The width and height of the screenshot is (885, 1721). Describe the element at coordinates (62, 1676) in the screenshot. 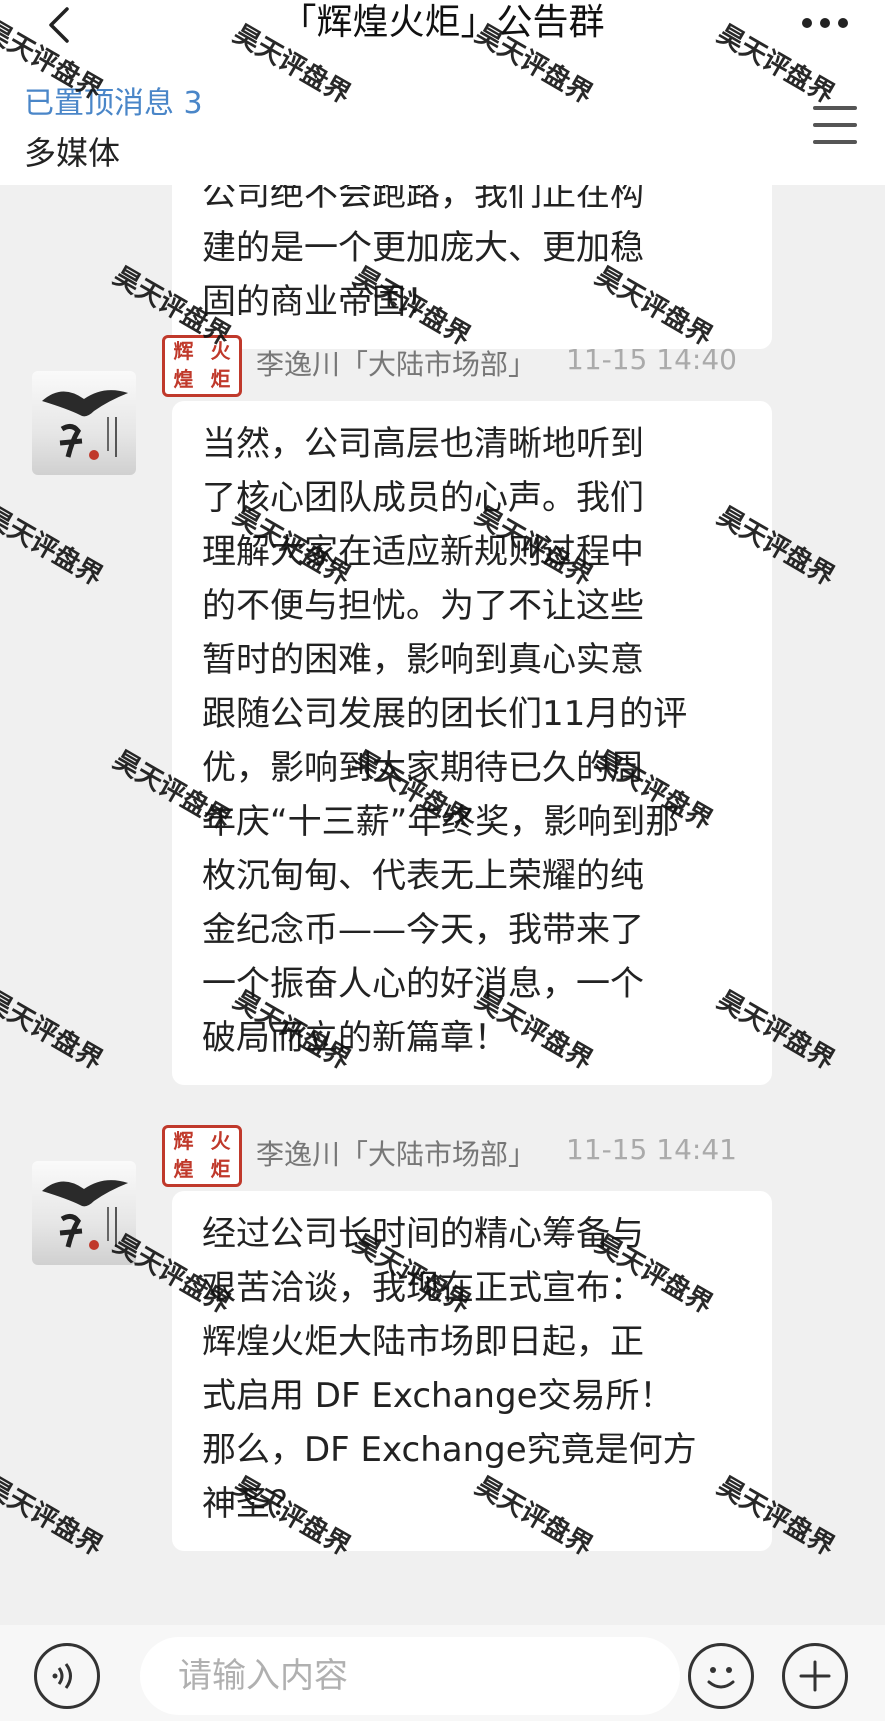

I see `voice-icon` at that location.